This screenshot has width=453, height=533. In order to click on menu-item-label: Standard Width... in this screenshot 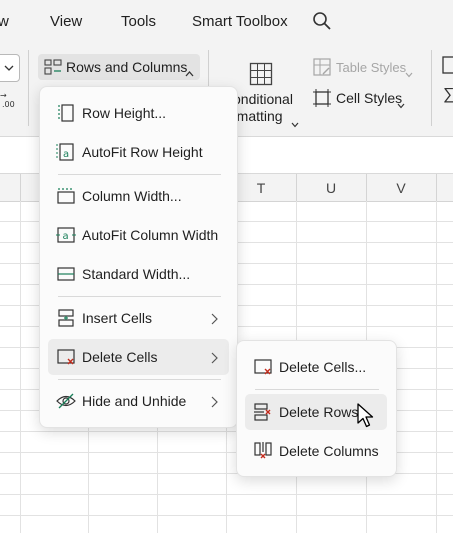, I will do `click(136, 274)`.